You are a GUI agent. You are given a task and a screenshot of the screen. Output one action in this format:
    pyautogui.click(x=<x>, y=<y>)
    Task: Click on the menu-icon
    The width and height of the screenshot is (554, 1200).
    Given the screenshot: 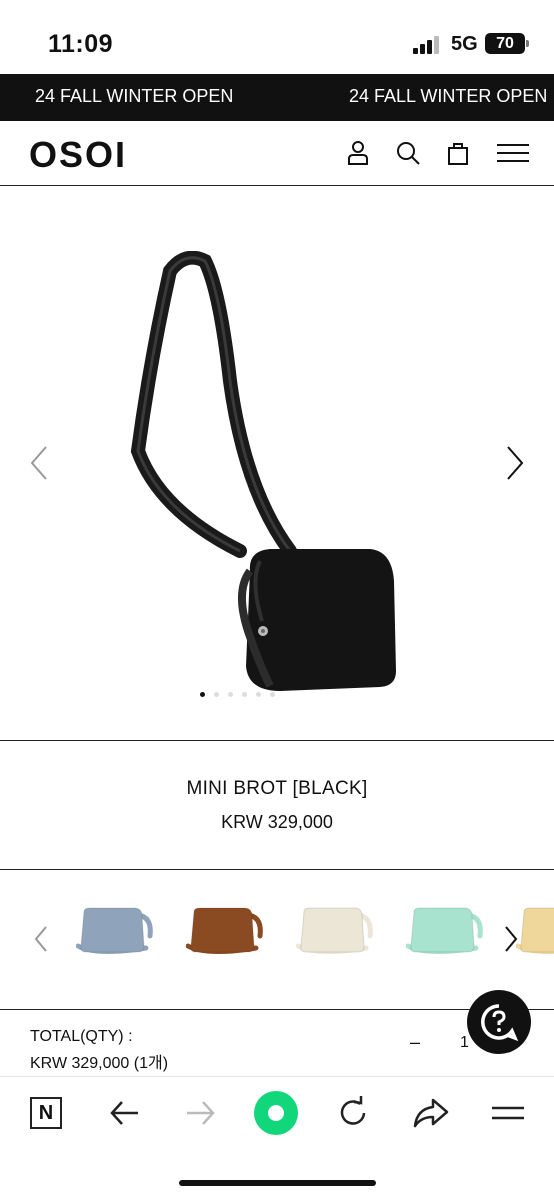 What is the action you would take?
    pyautogui.click(x=513, y=153)
    